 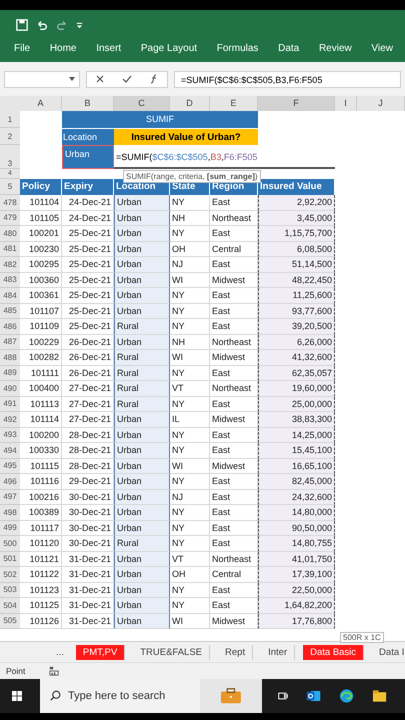 I want to click on function-icon, so click(x=153, y=79).